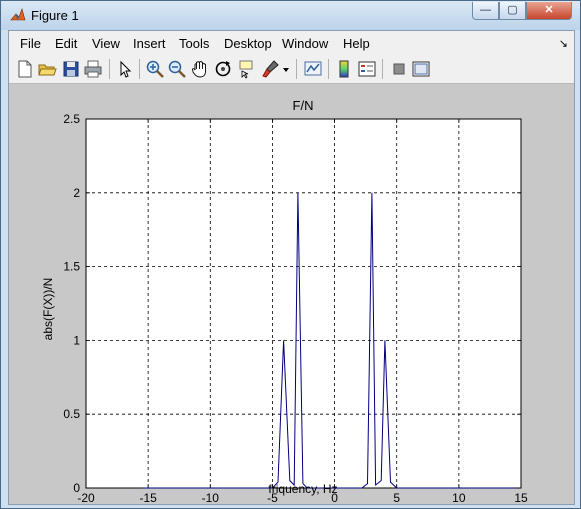  What do you see at coordinates (76, 193) in the screenshot?
I see `y-tick-label: 2` at bounding box center [76, 193].